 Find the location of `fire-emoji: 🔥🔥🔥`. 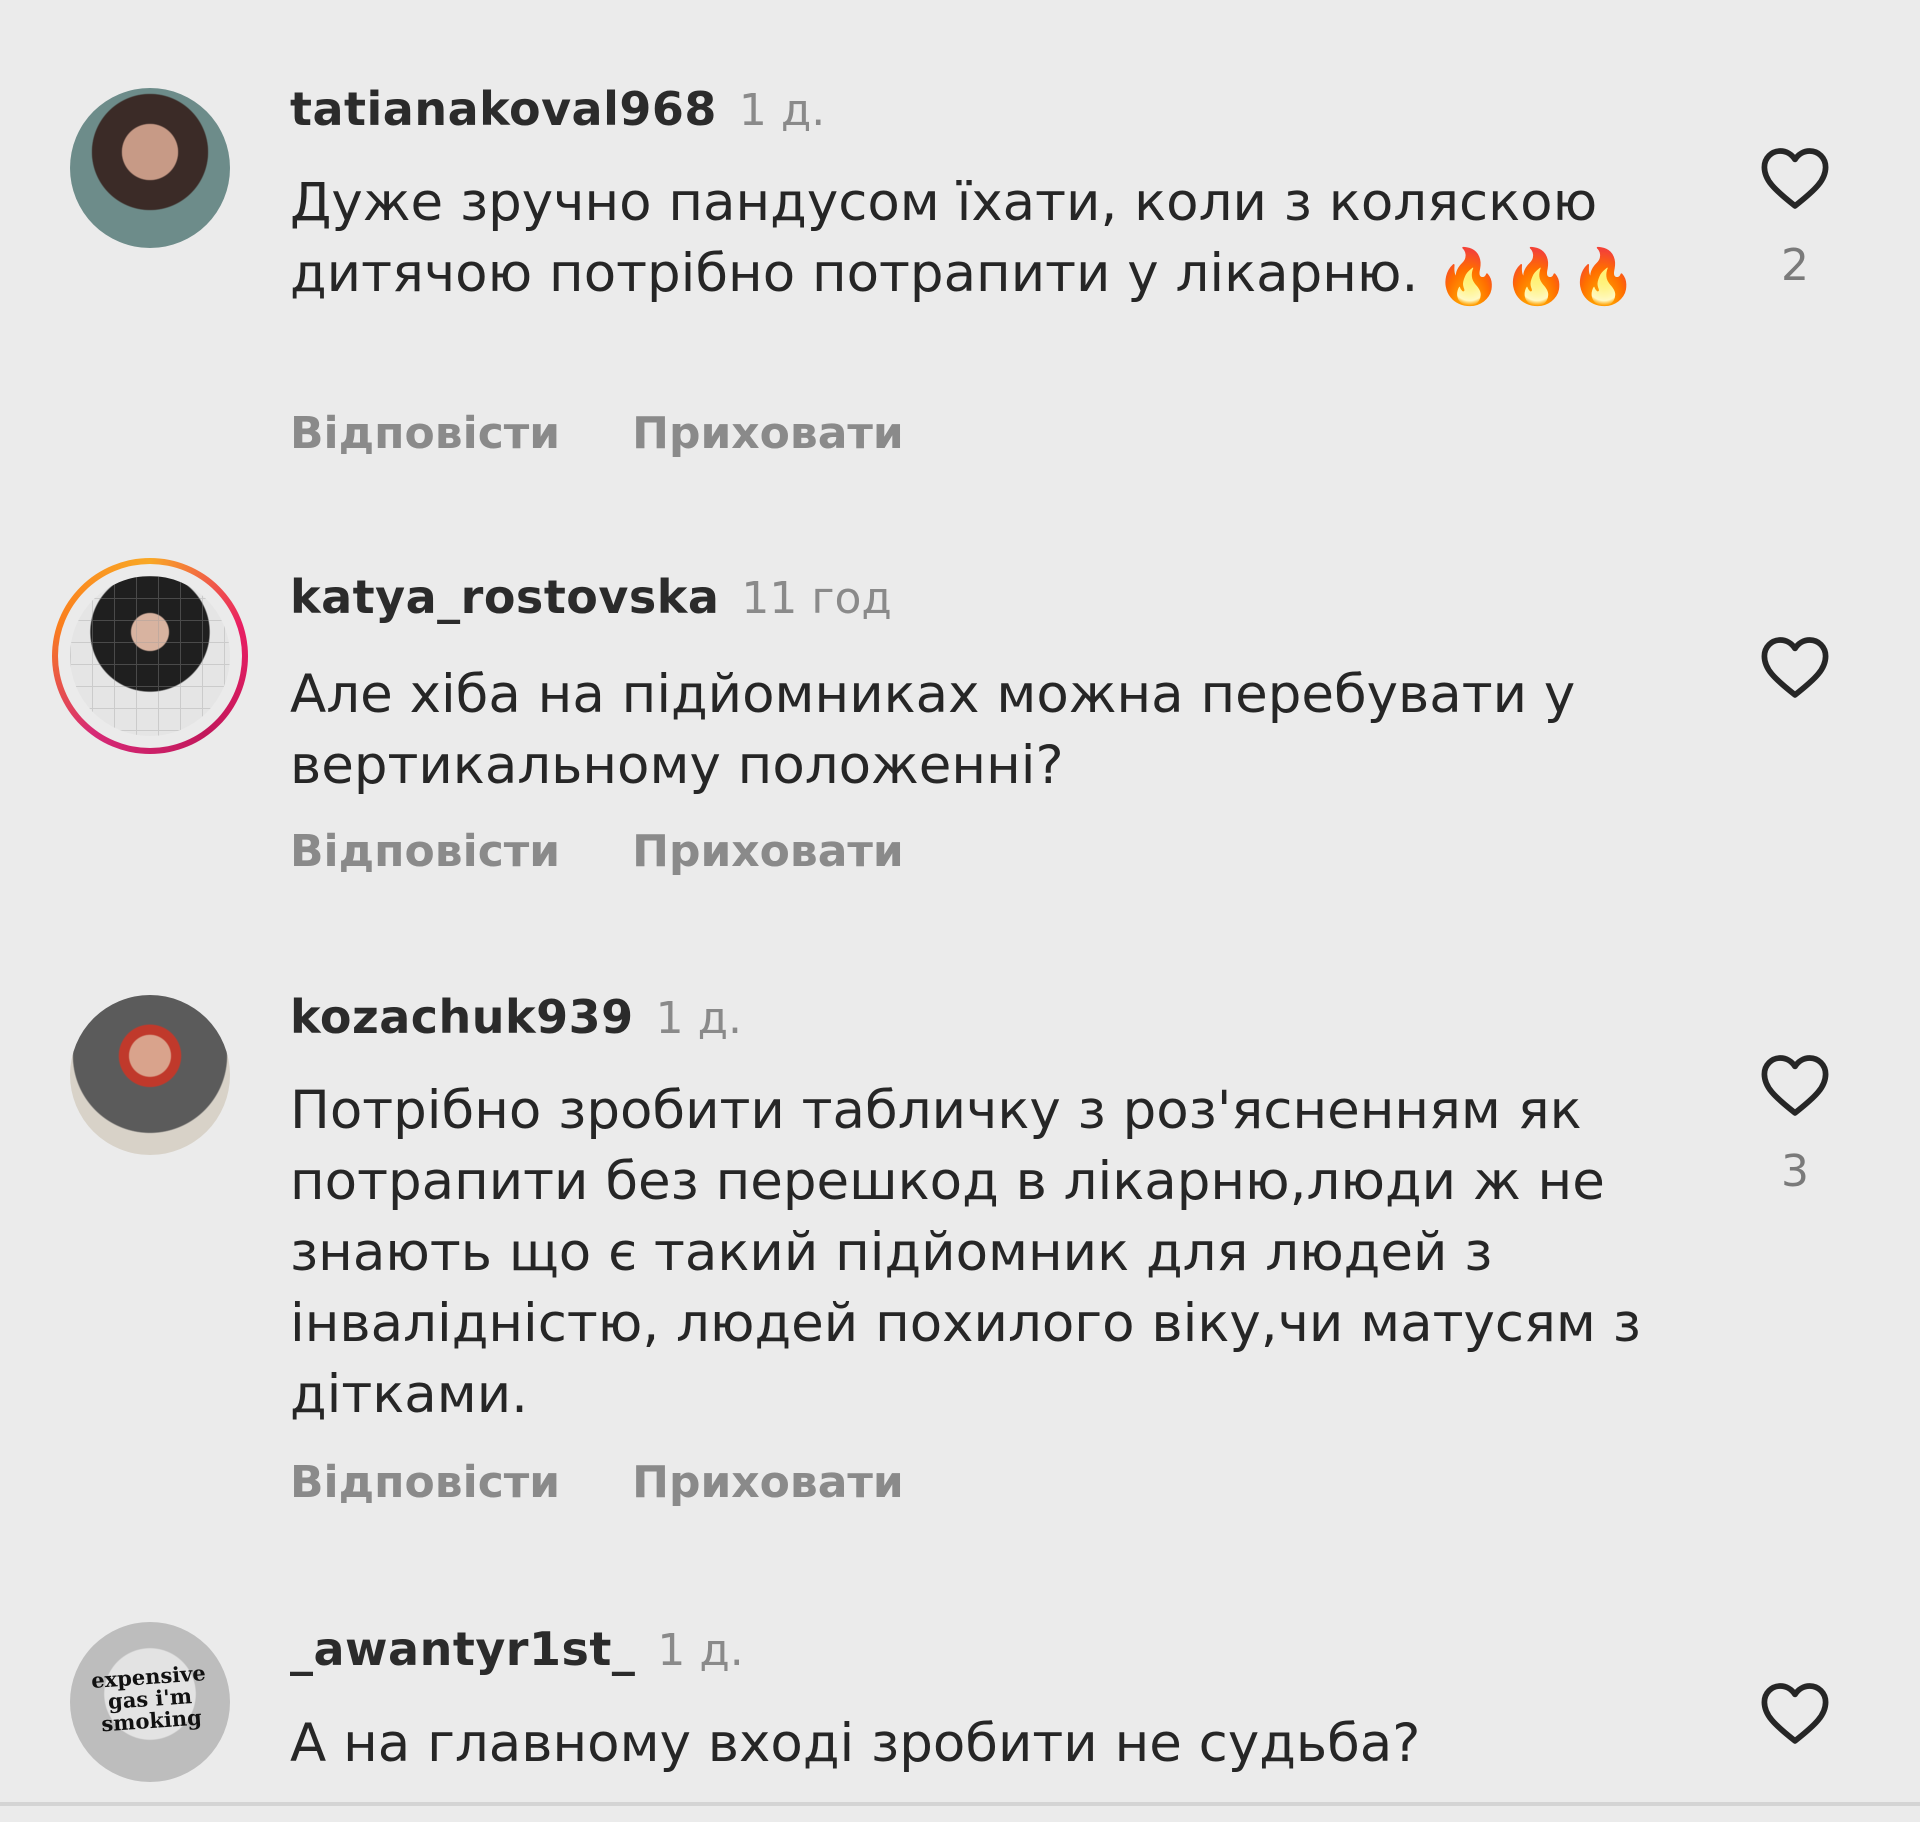

fire-emoji: 🔥🔥🔥 is located at coordinates (1536, 276).